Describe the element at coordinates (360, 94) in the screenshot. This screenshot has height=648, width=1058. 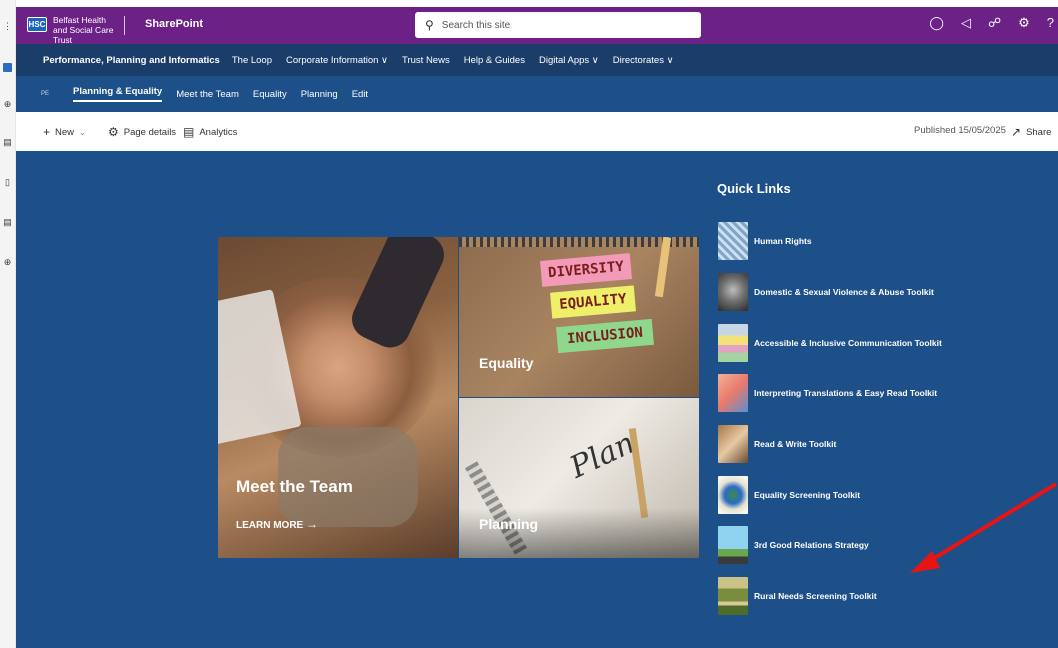
I see `site-nav-edit-link: Edit` at that location.